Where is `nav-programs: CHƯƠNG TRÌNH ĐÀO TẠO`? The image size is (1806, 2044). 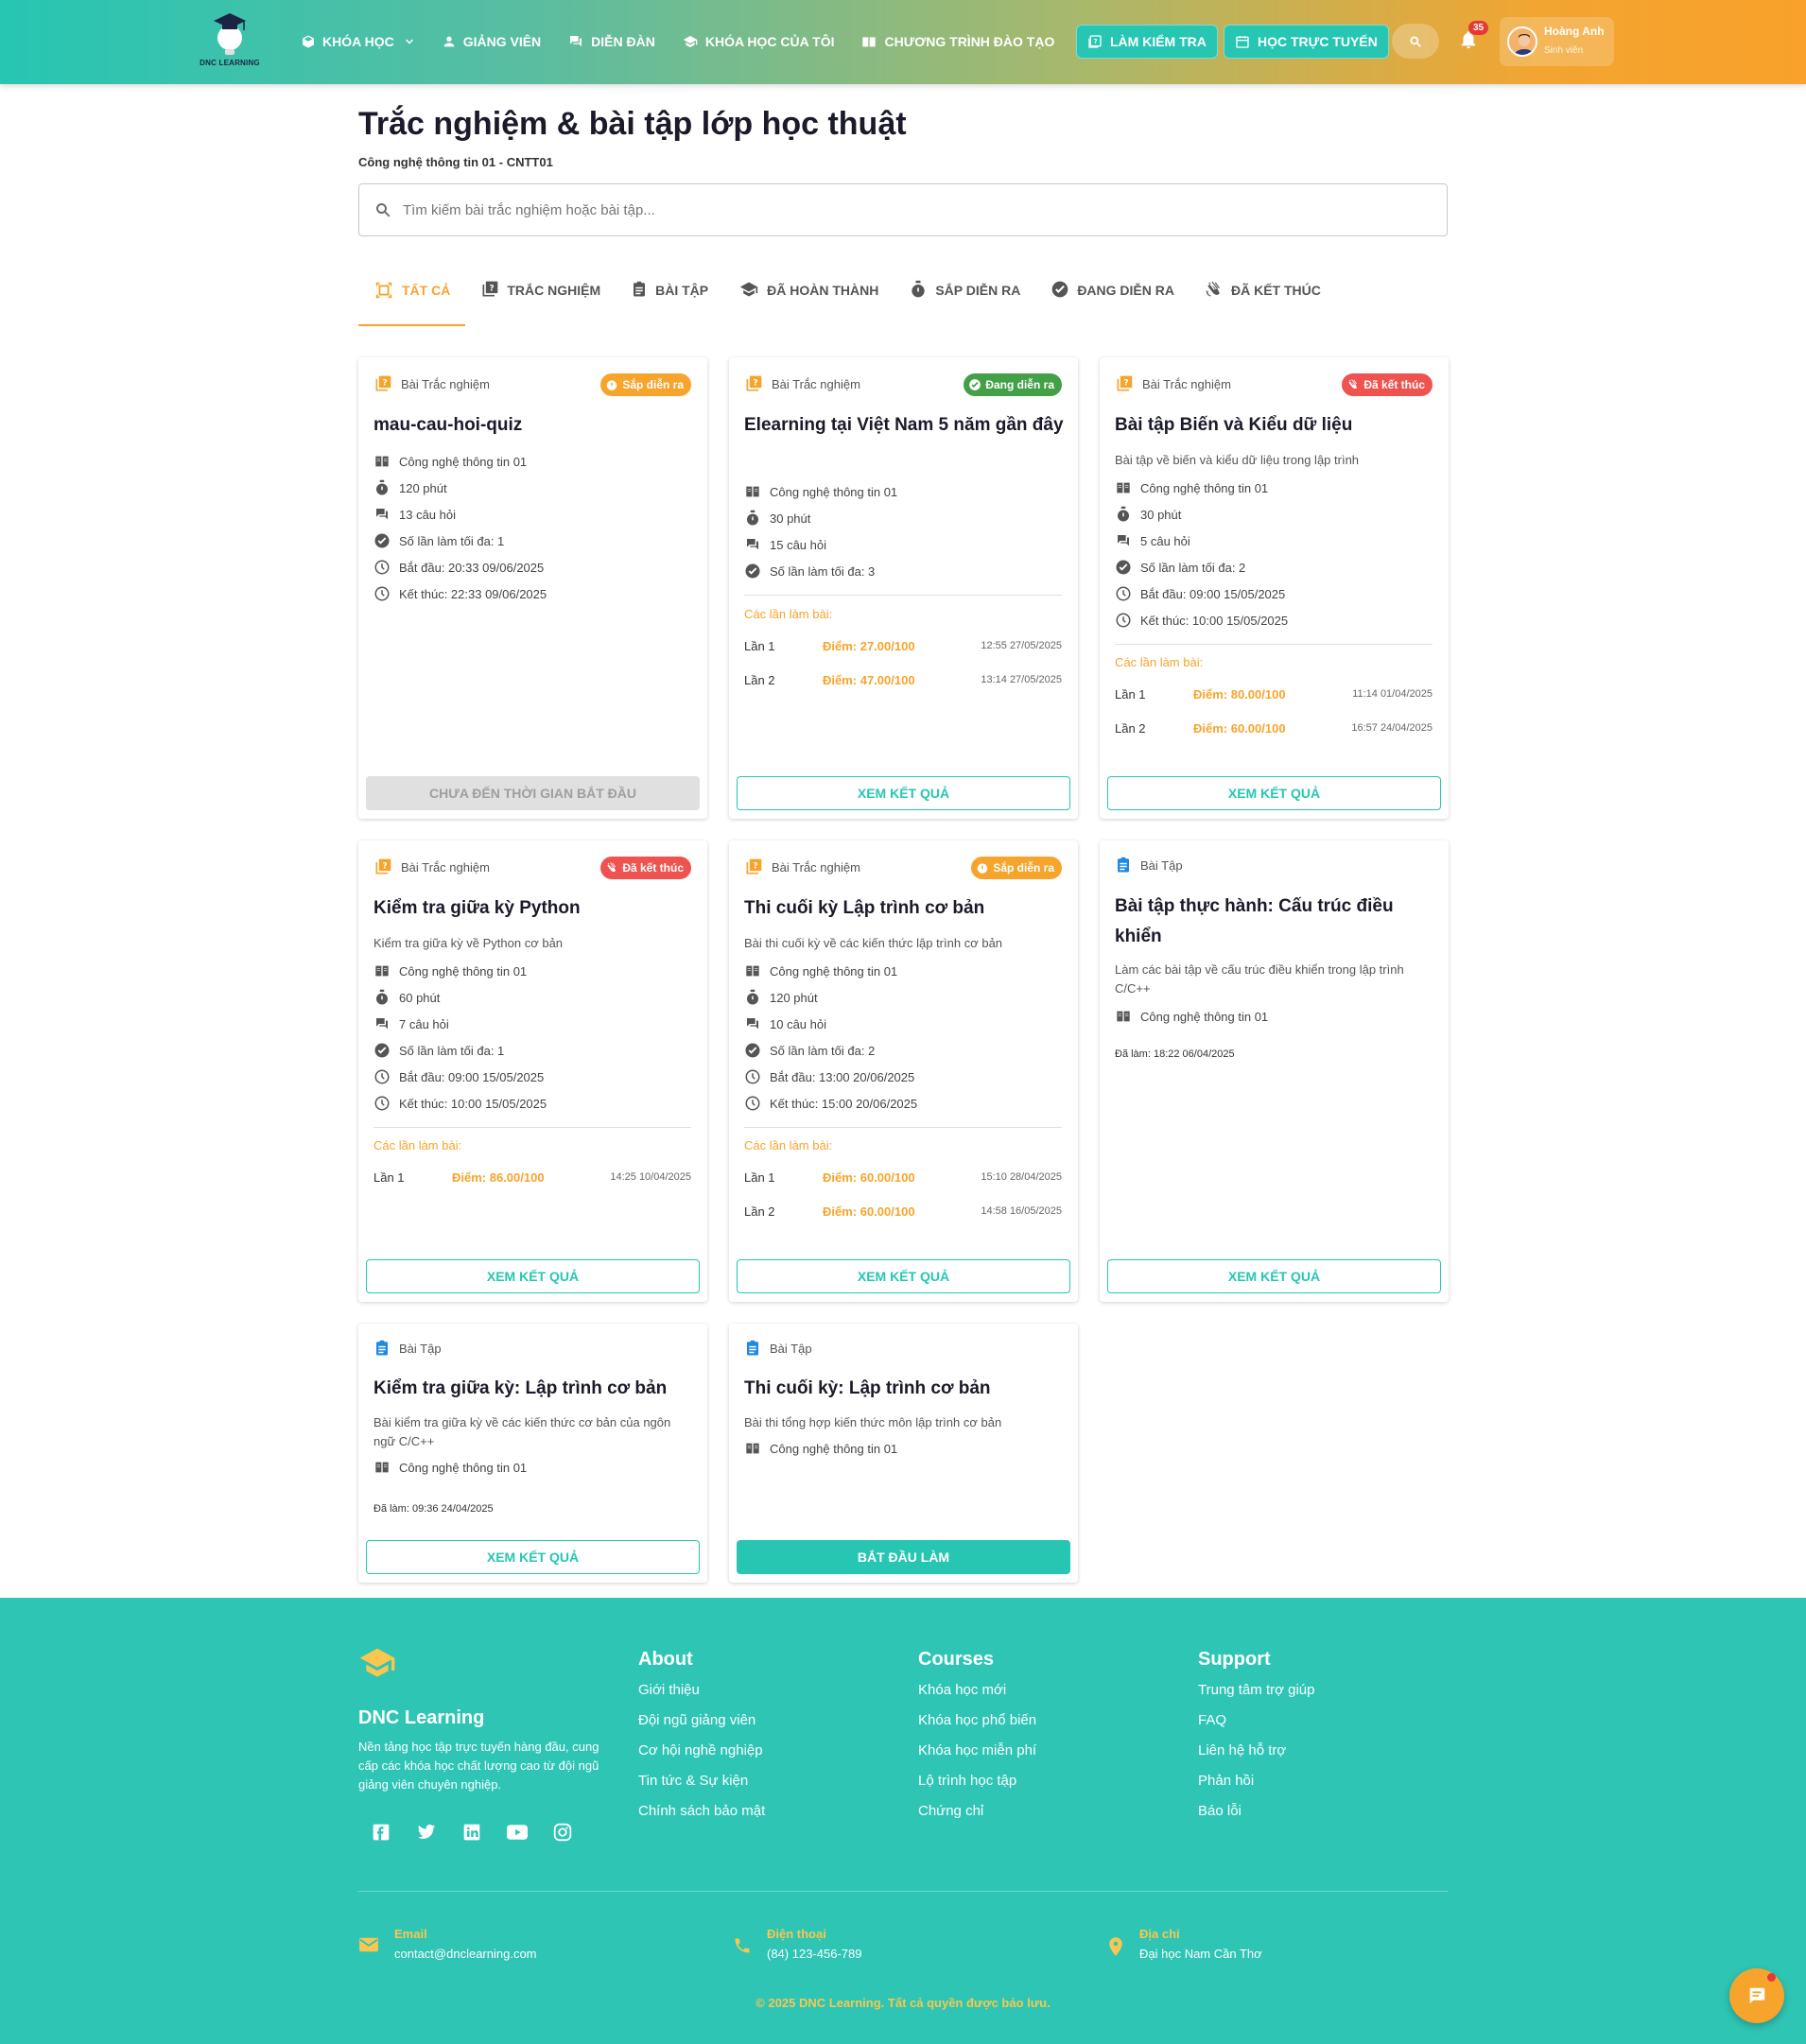
nav-programs: CHƯƠNG TRÌNH ĐÀO TẠO is located at coordinates (957, 41).